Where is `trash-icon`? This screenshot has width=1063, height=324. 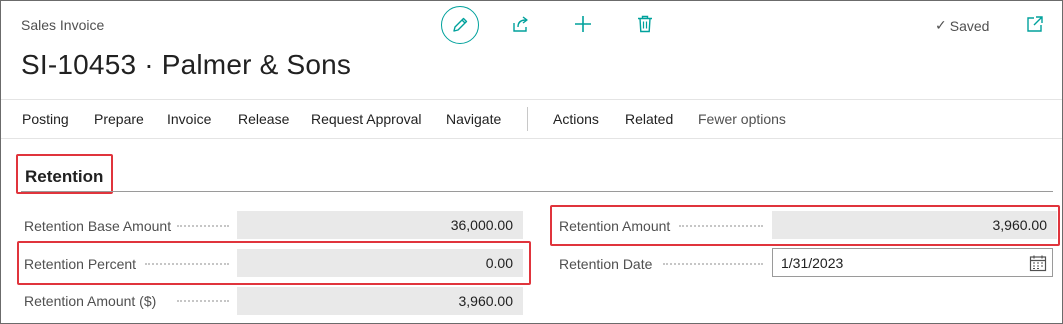 trash-icon is located at coordinates (645, 24).